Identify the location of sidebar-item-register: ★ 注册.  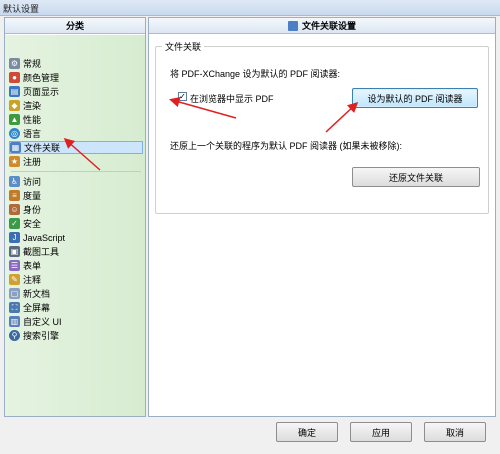
(76, 161).